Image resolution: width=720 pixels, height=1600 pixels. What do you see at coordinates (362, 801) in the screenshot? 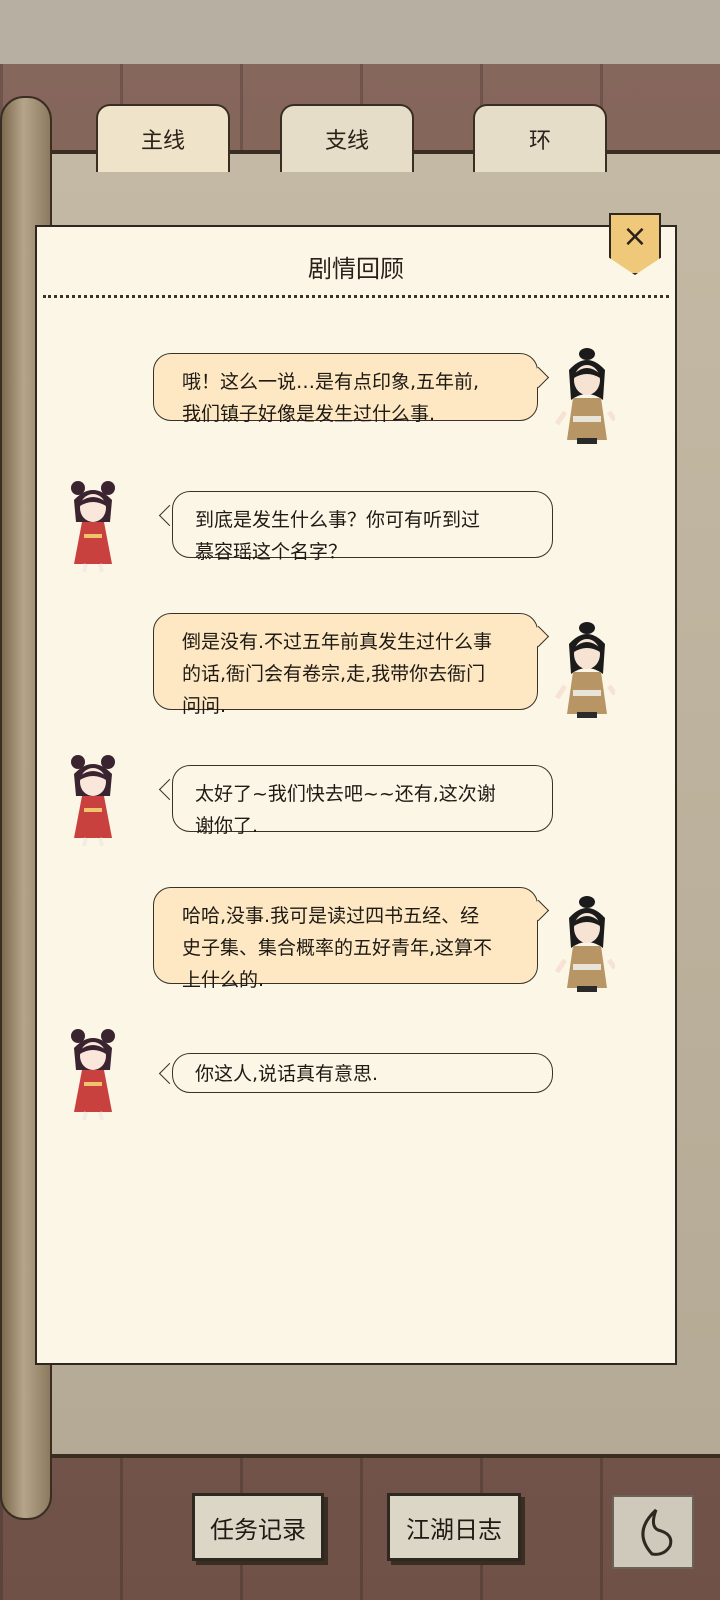
I see `dialogue-bubble: 太好了~我们快去吧~~还有,这次谢 谢你了.` at bounding box center [362, 801].